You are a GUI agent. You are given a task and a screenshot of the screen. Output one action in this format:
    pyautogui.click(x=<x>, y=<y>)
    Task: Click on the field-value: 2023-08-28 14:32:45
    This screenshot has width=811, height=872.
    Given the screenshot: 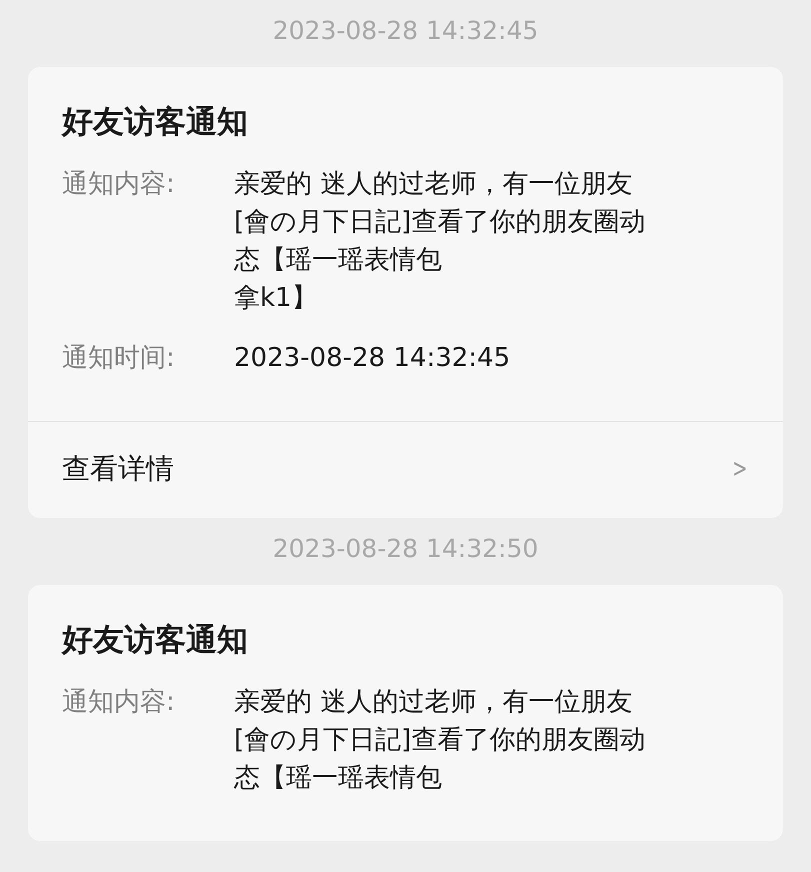 What is the action you would take?
    pyautogui.click(x=372, y=358)
    